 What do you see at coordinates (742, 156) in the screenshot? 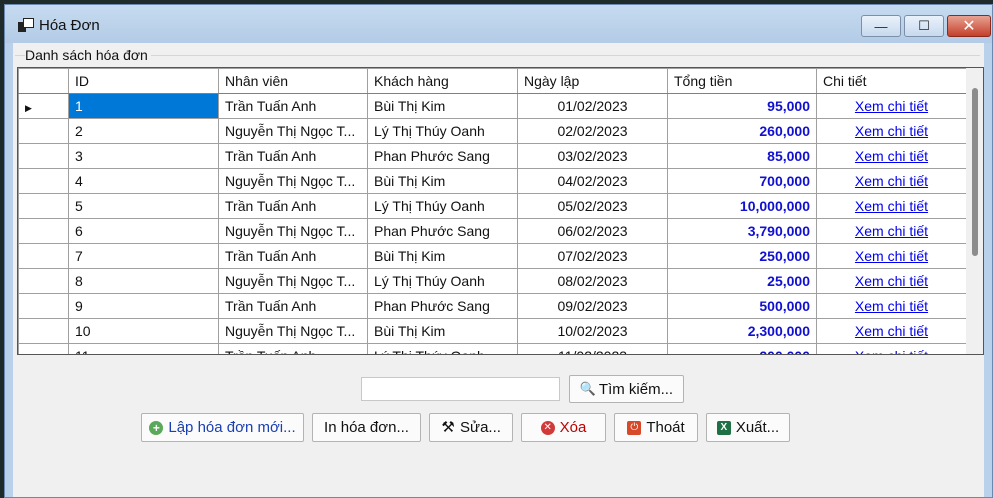
I see `cell-tong-tien: 85,000` at bounding box center [742, 156].